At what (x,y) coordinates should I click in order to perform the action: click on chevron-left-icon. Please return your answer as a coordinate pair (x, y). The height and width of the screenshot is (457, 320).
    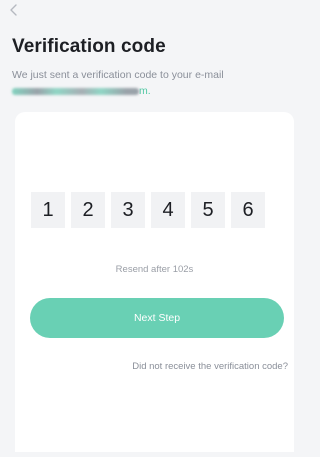
    Looking at the image, I should click on (13, 10).